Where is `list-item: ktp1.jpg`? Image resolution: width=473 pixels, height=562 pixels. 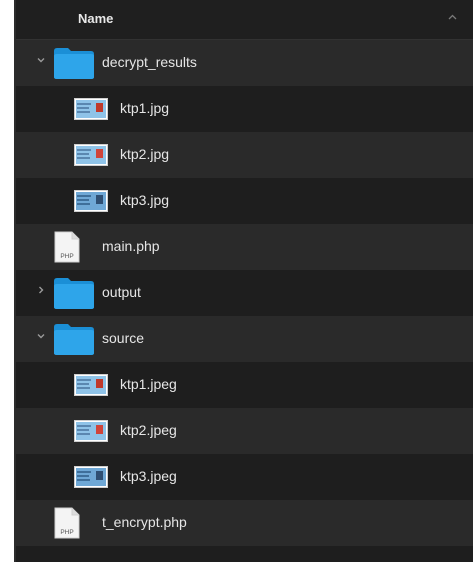
list-item: ktp1.jpg is located at coordinates (244, 109).